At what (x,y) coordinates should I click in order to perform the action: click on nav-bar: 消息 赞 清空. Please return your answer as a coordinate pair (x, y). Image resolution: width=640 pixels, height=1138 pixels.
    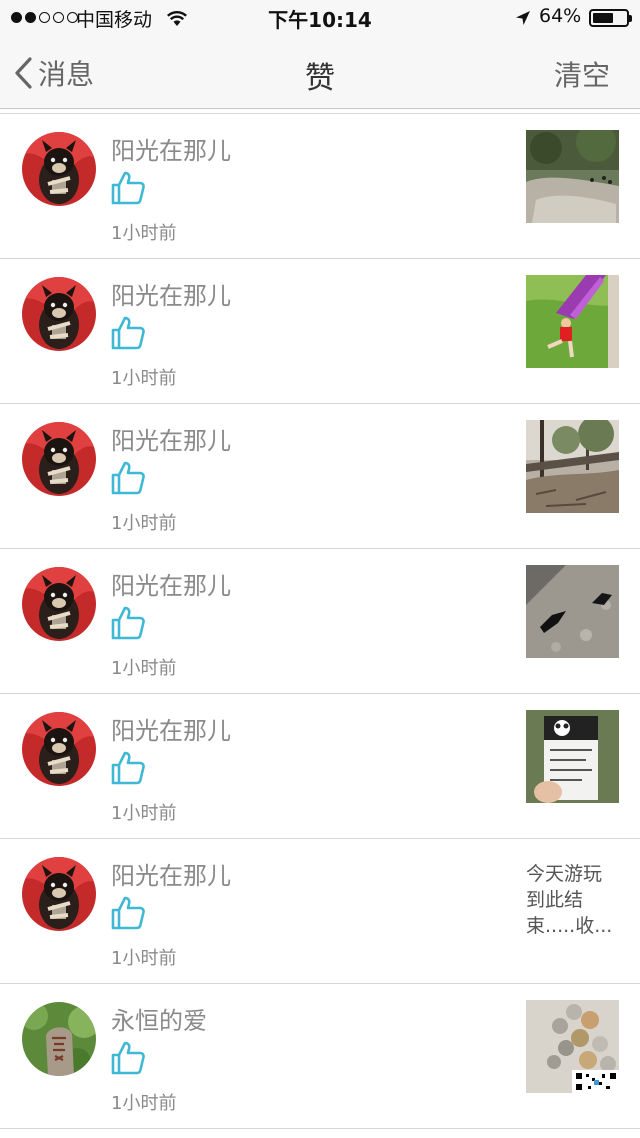
    Looking at the image, I should click on (320, 72).